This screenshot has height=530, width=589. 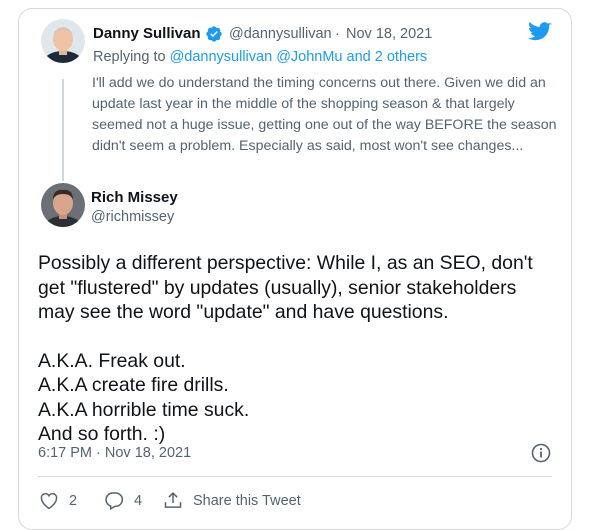 I want to click on reply-bubble-icon, so click(x=114, y=500).